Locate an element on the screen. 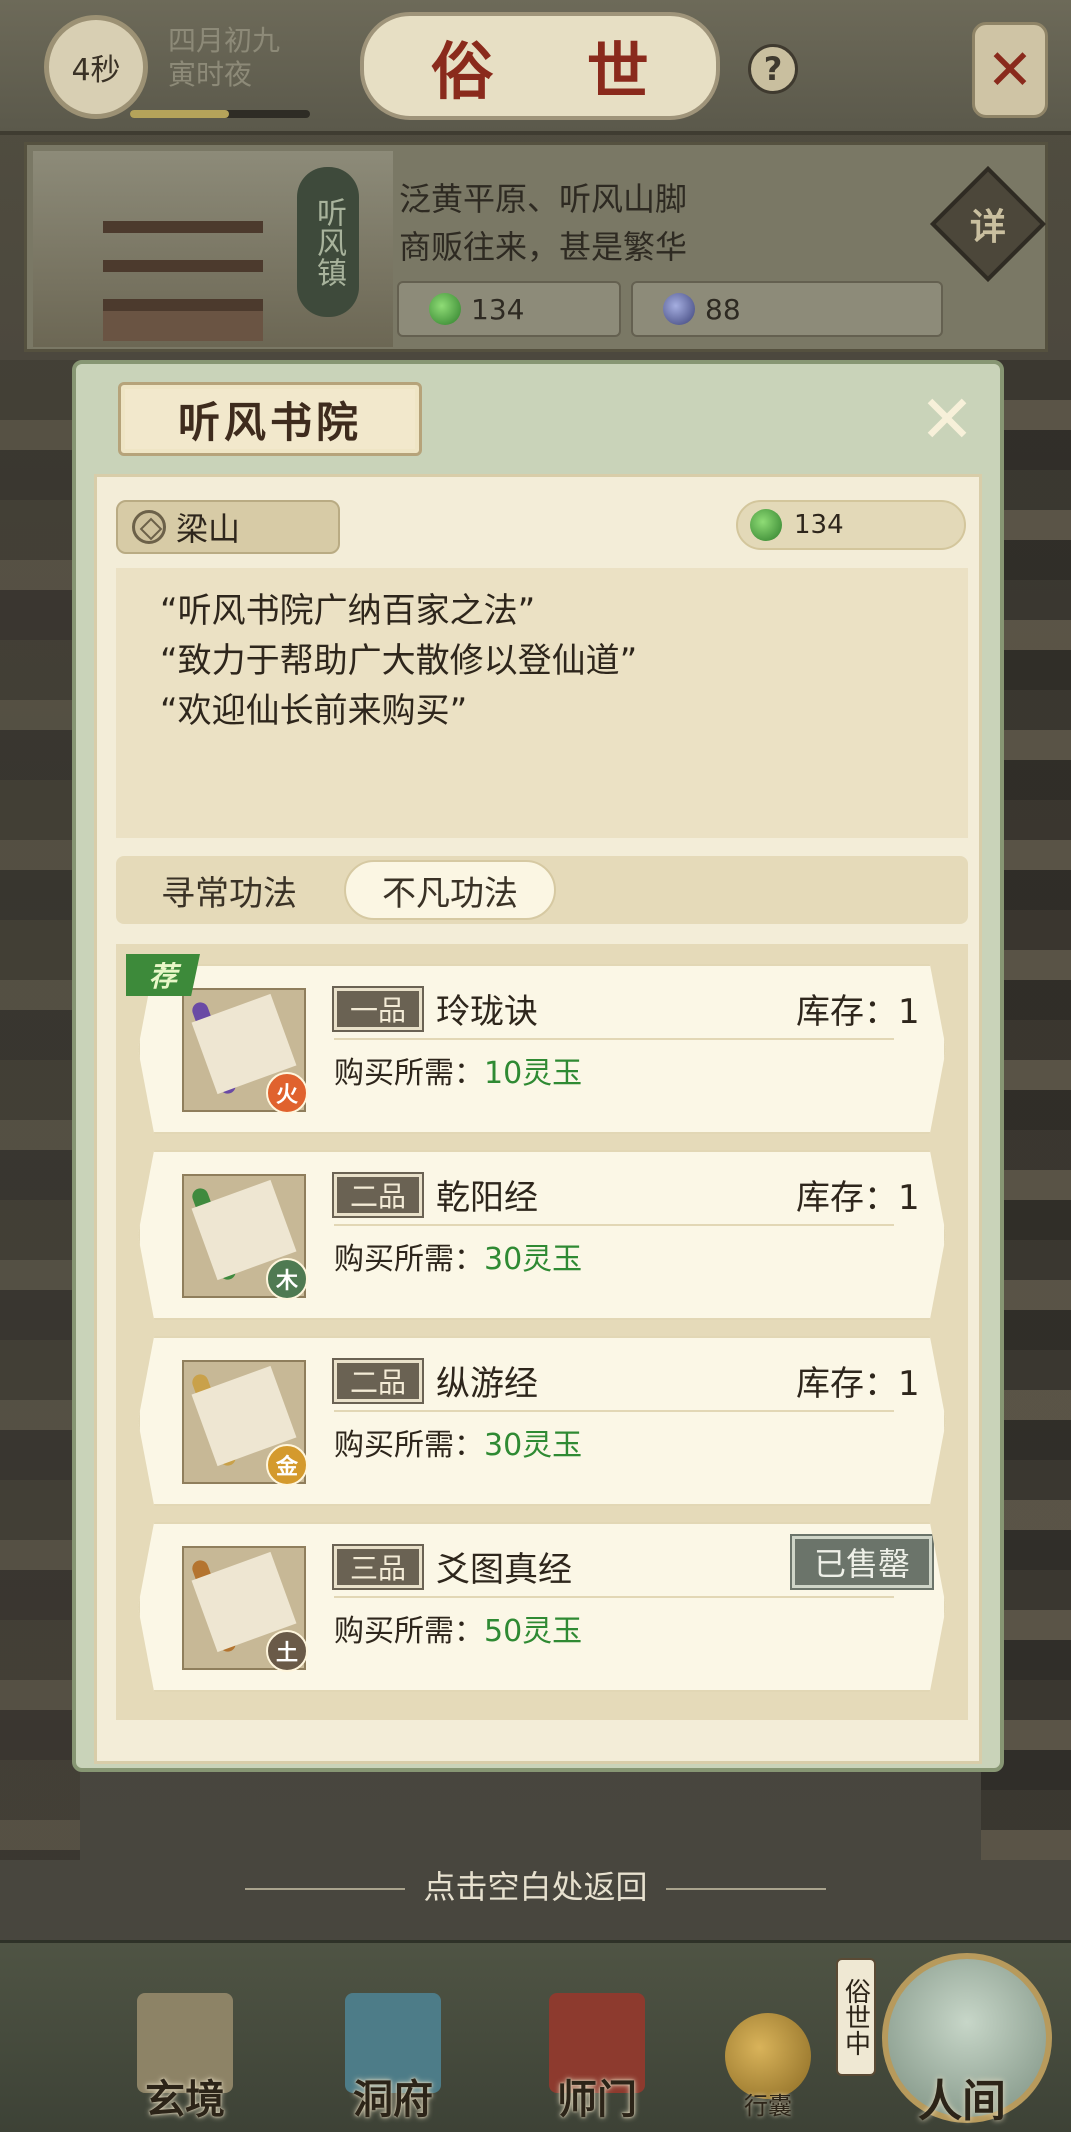  nav-human: 人间 is located at coordinates (962, 2041).